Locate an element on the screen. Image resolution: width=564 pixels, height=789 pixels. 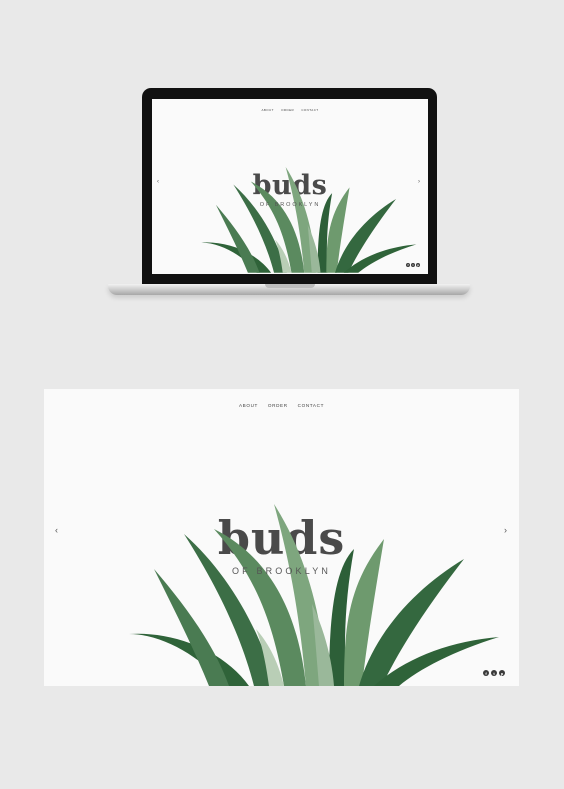
plant-hero-image is located at coordinates (309, 220).